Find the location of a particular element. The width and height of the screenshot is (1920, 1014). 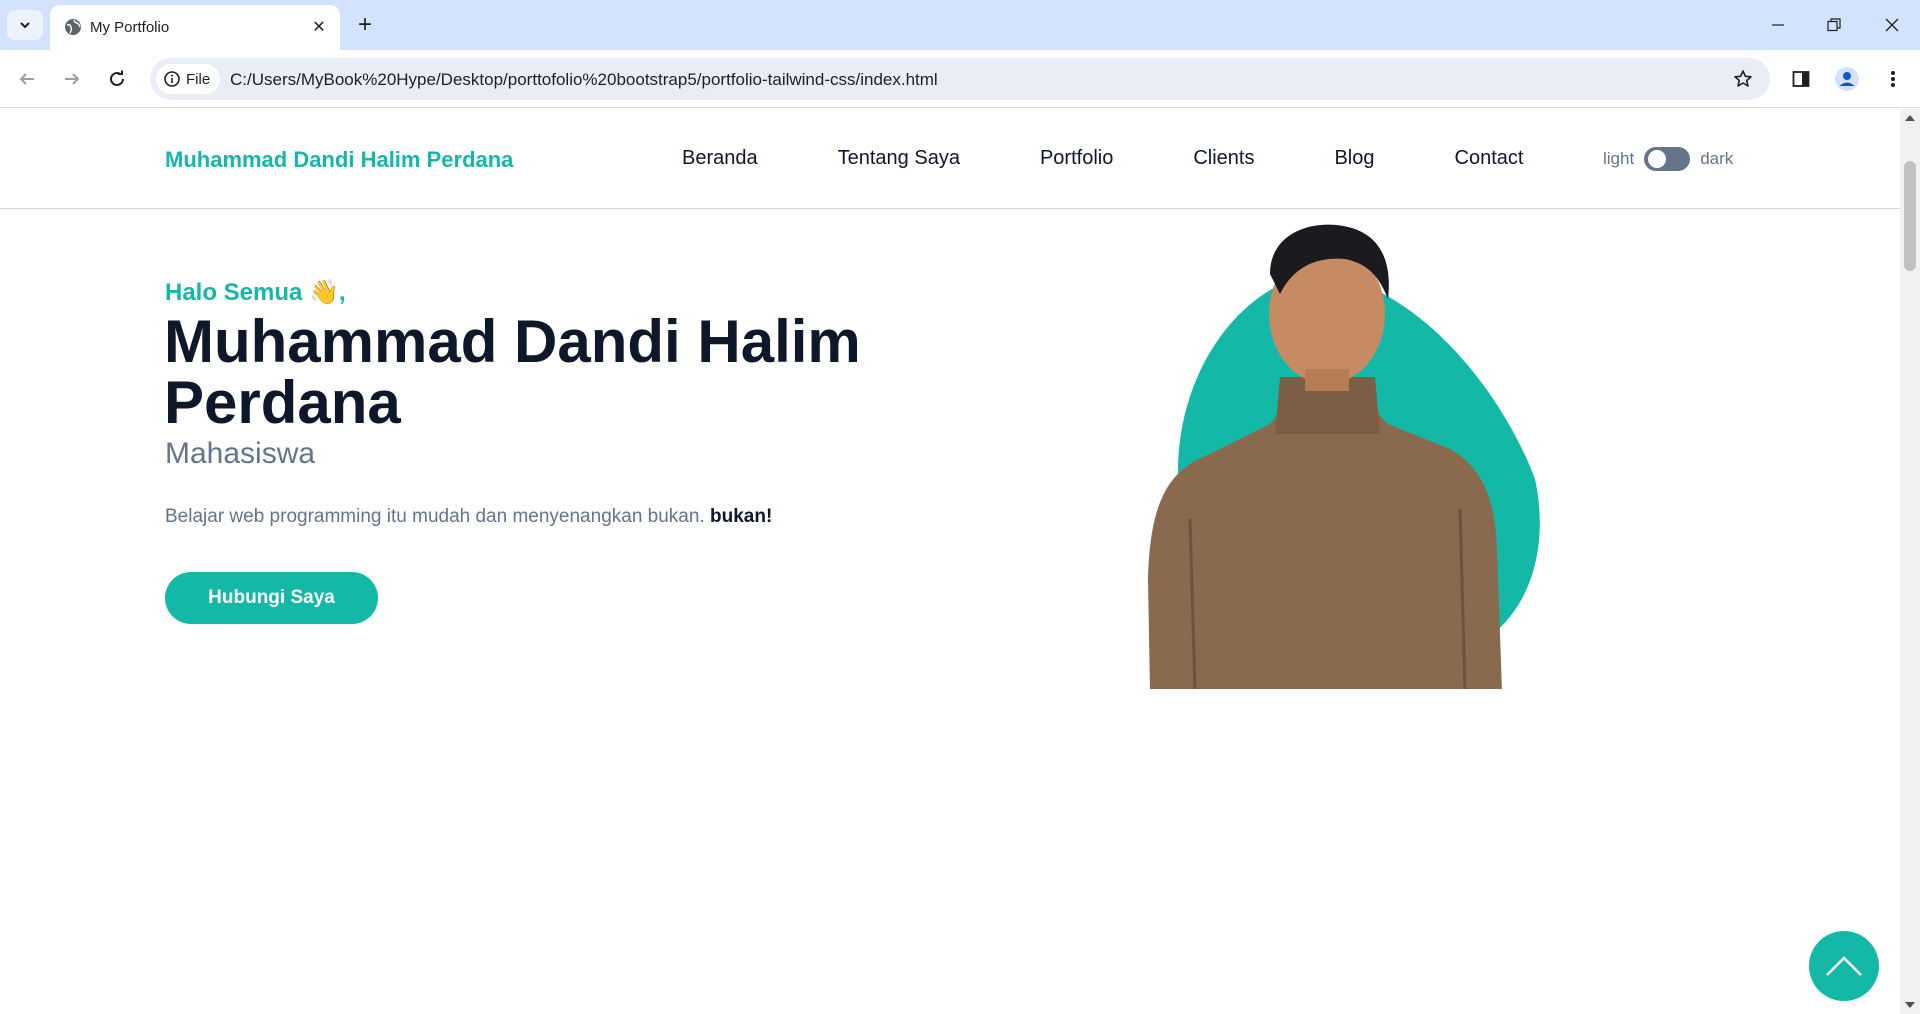

side-panel-icon is located at coordinates (1801, 79).